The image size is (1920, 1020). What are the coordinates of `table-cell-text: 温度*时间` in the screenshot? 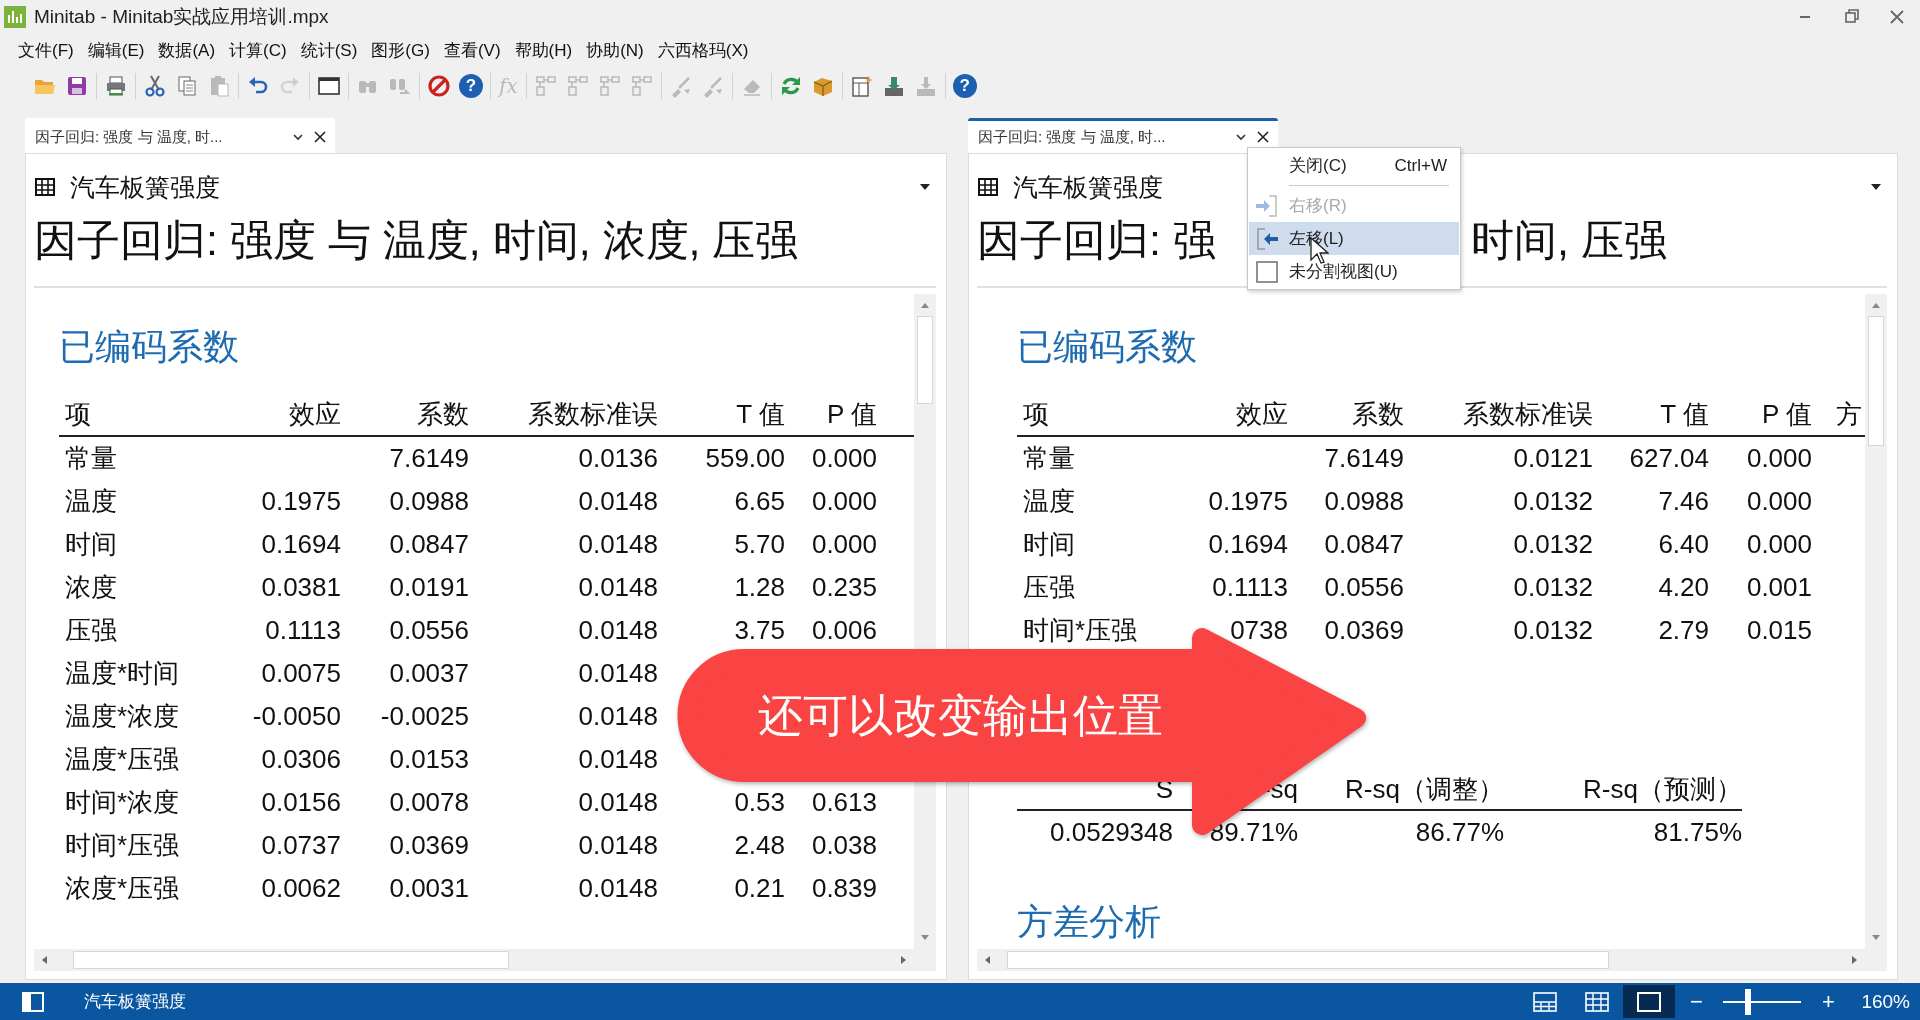 It's located at (122, 673).